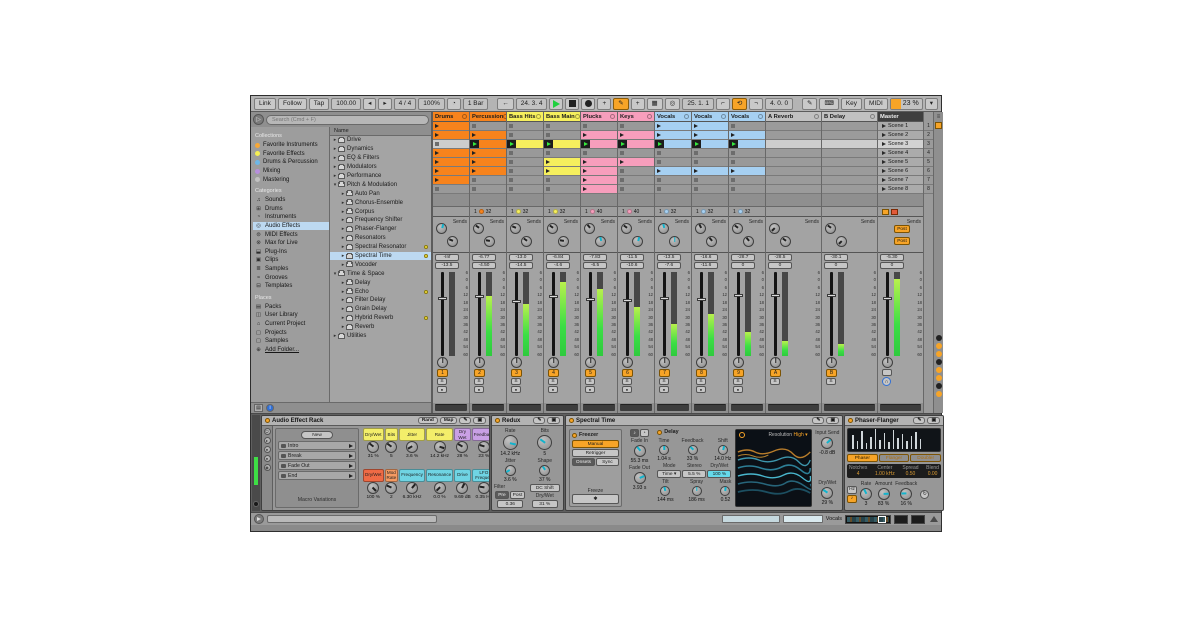 Image resolution: width=1200 pixels, height=627 pixels. I want to click on time-signature-display: 4 / 4, so click(405, 103).